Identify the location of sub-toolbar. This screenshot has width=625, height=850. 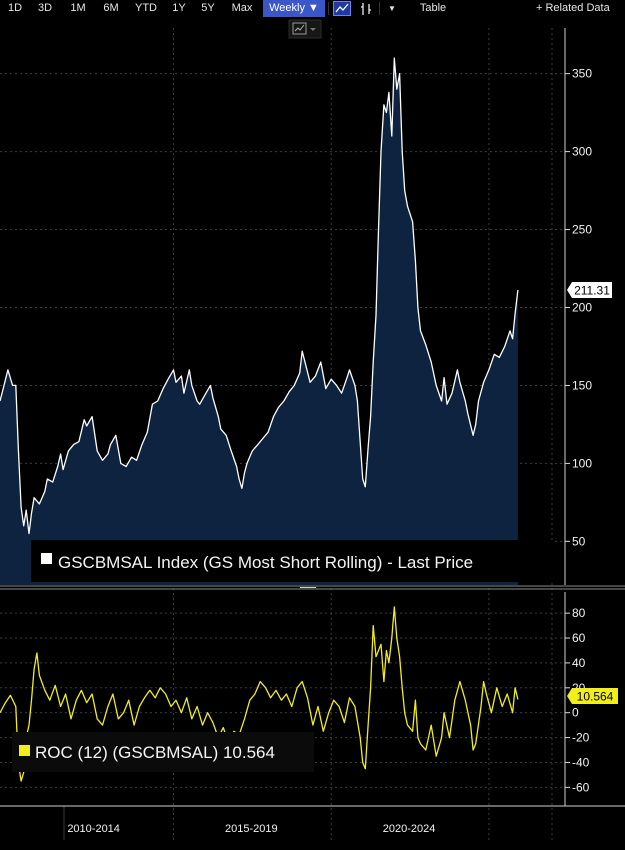
(305, 29).